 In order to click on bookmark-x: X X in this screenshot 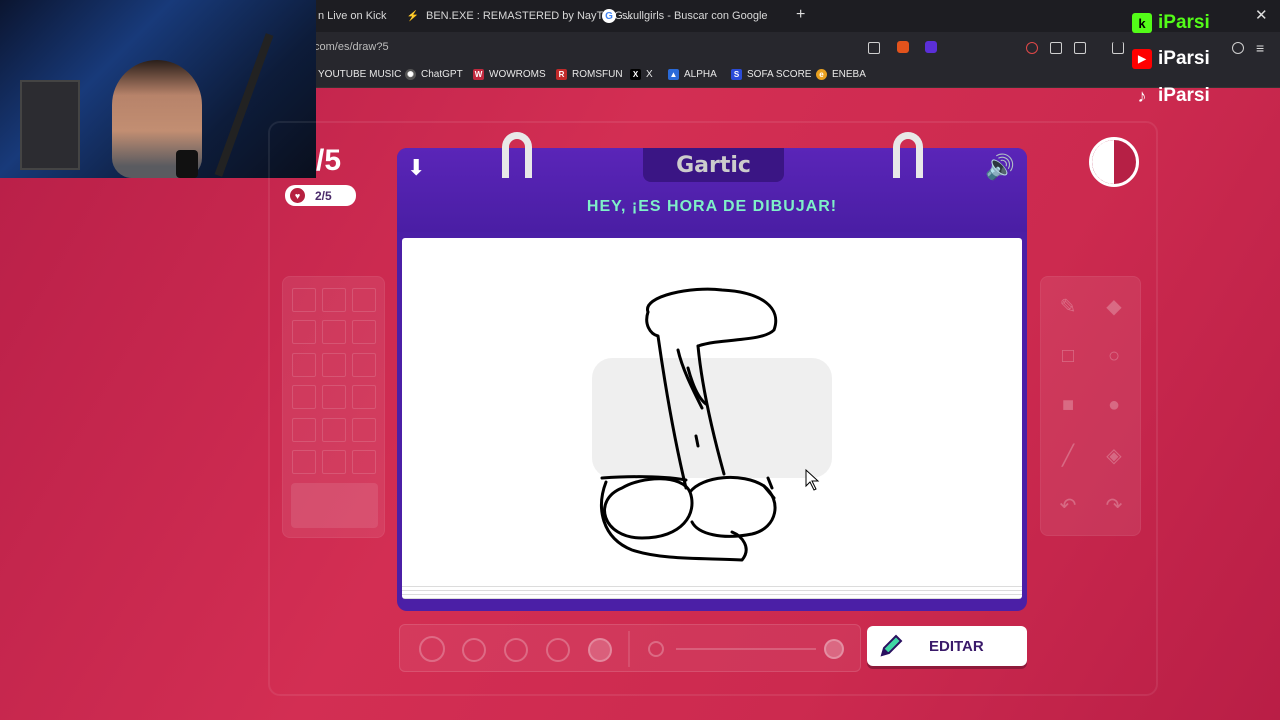, I will do `click(641, 74)`.